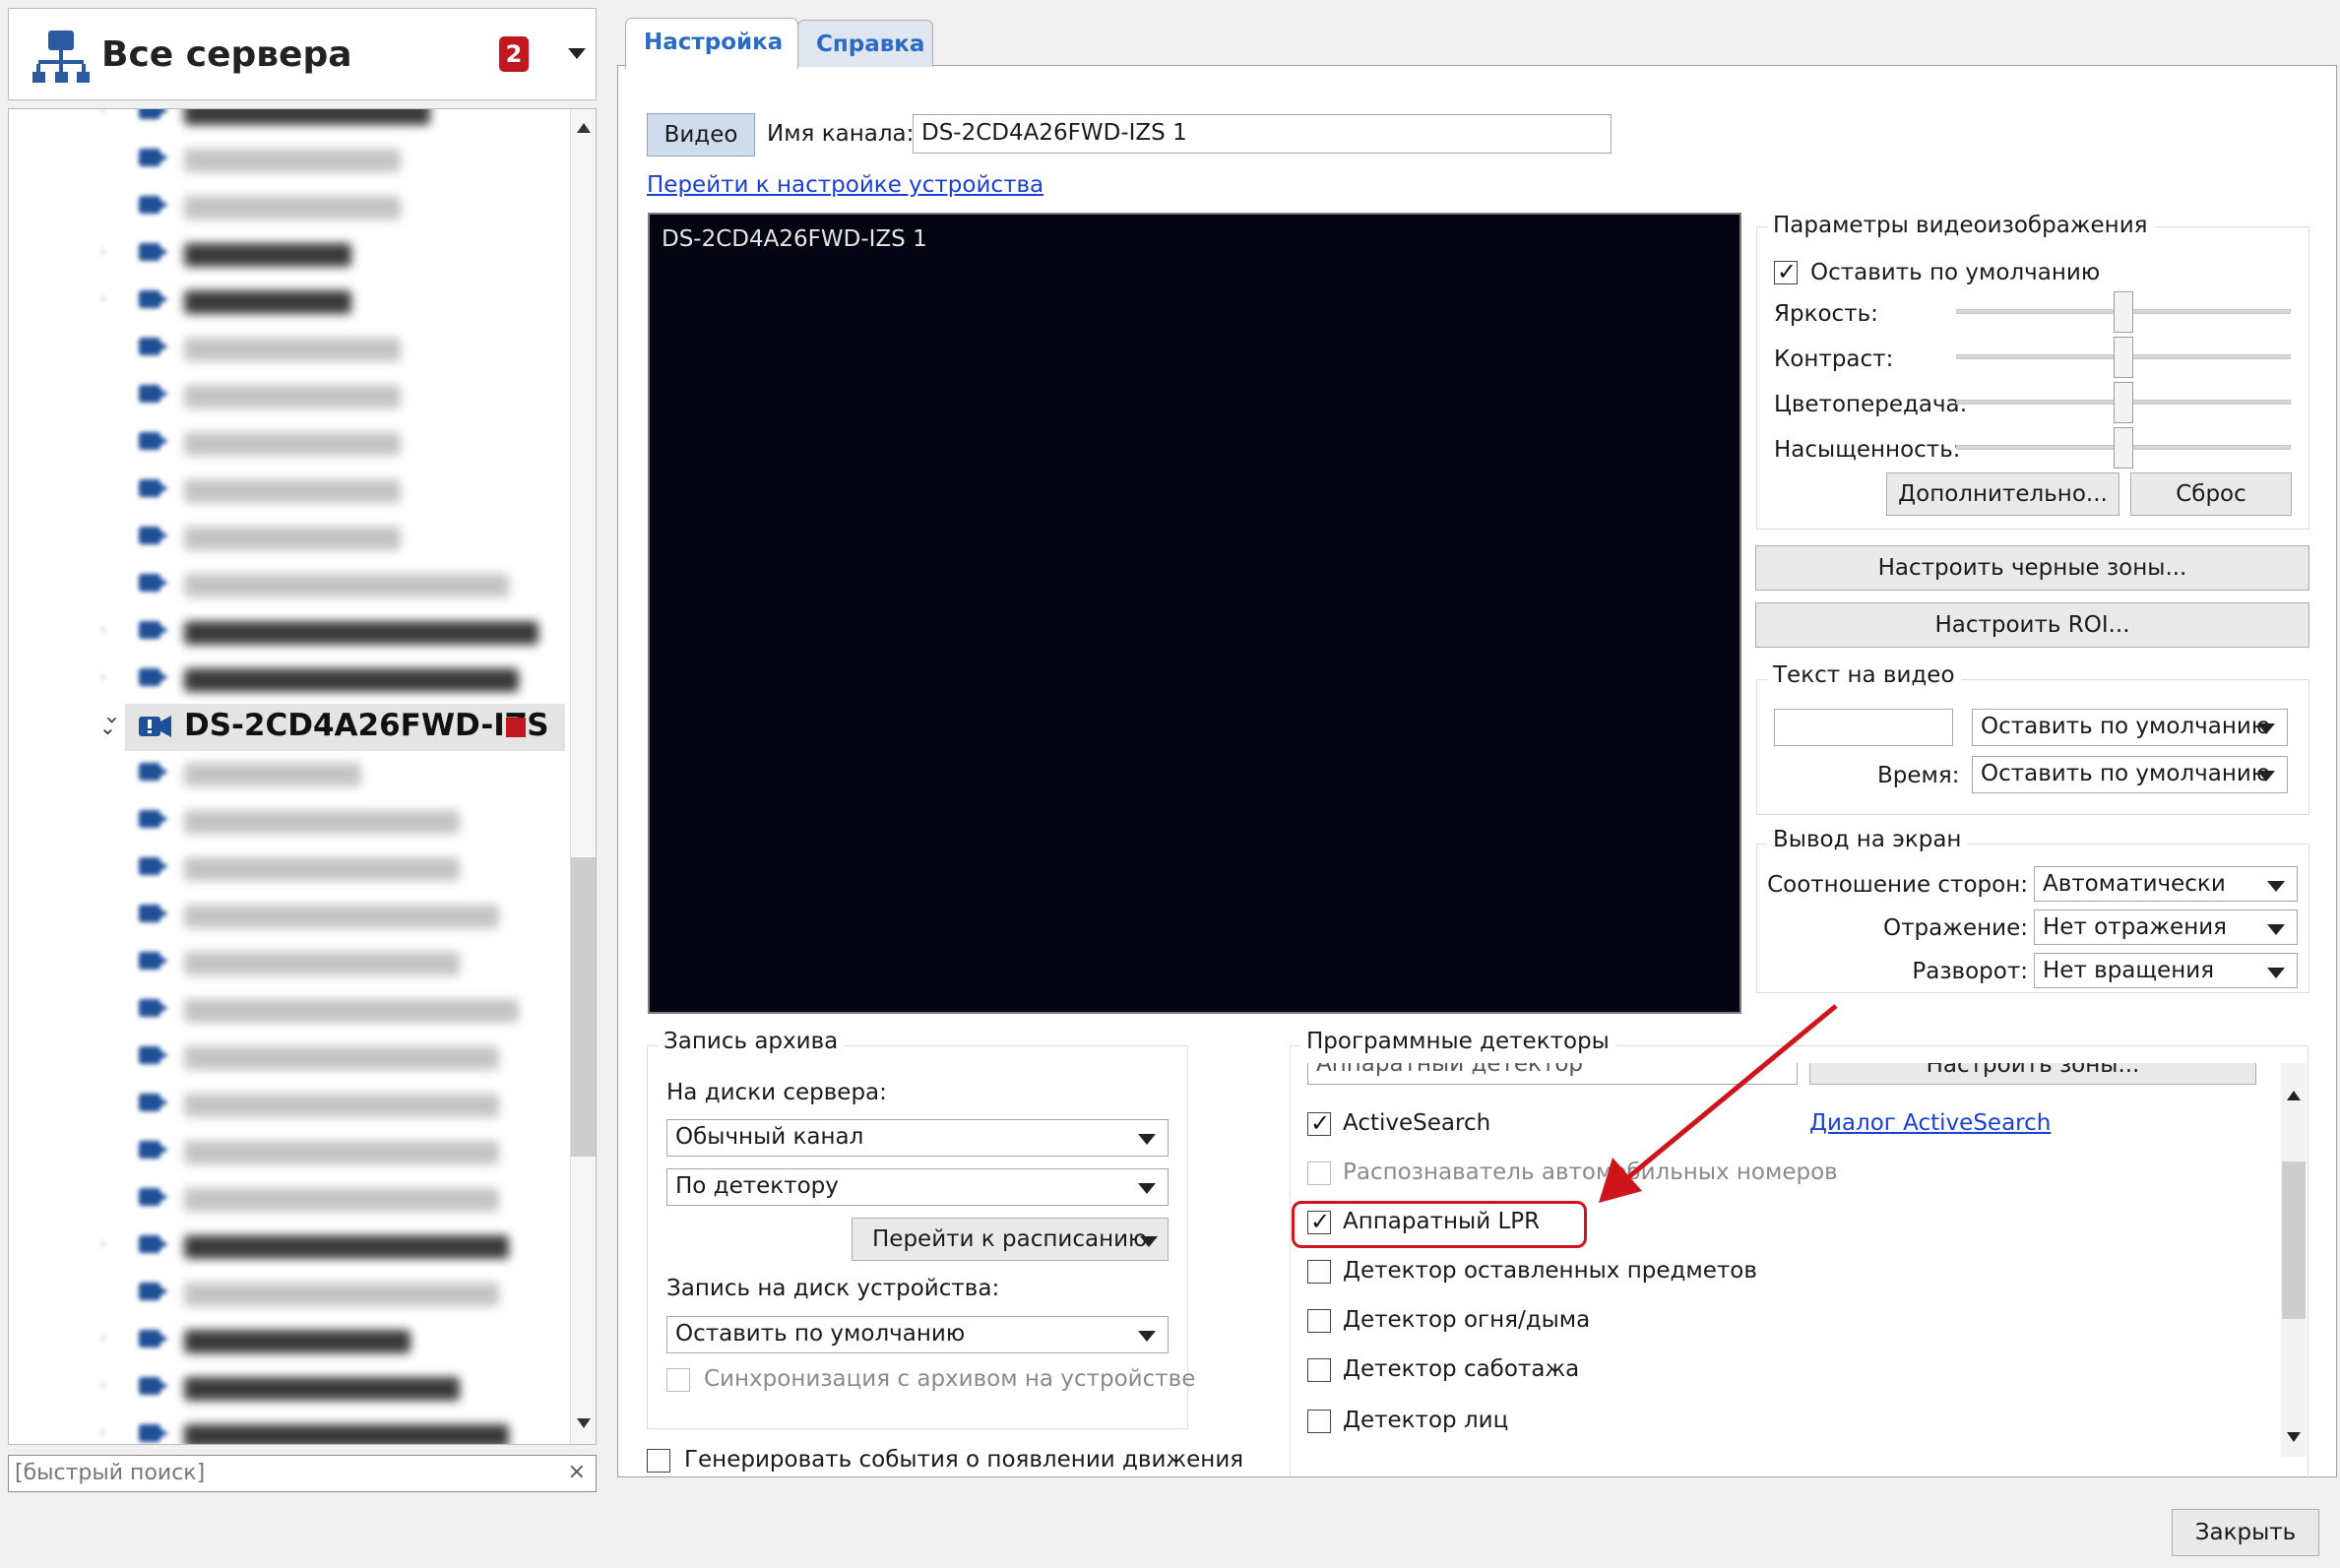 The image size is (2340, 1568). Describe the element at coordinates (61, 57) in the screenshot. I see `server-network-icon` at that location.